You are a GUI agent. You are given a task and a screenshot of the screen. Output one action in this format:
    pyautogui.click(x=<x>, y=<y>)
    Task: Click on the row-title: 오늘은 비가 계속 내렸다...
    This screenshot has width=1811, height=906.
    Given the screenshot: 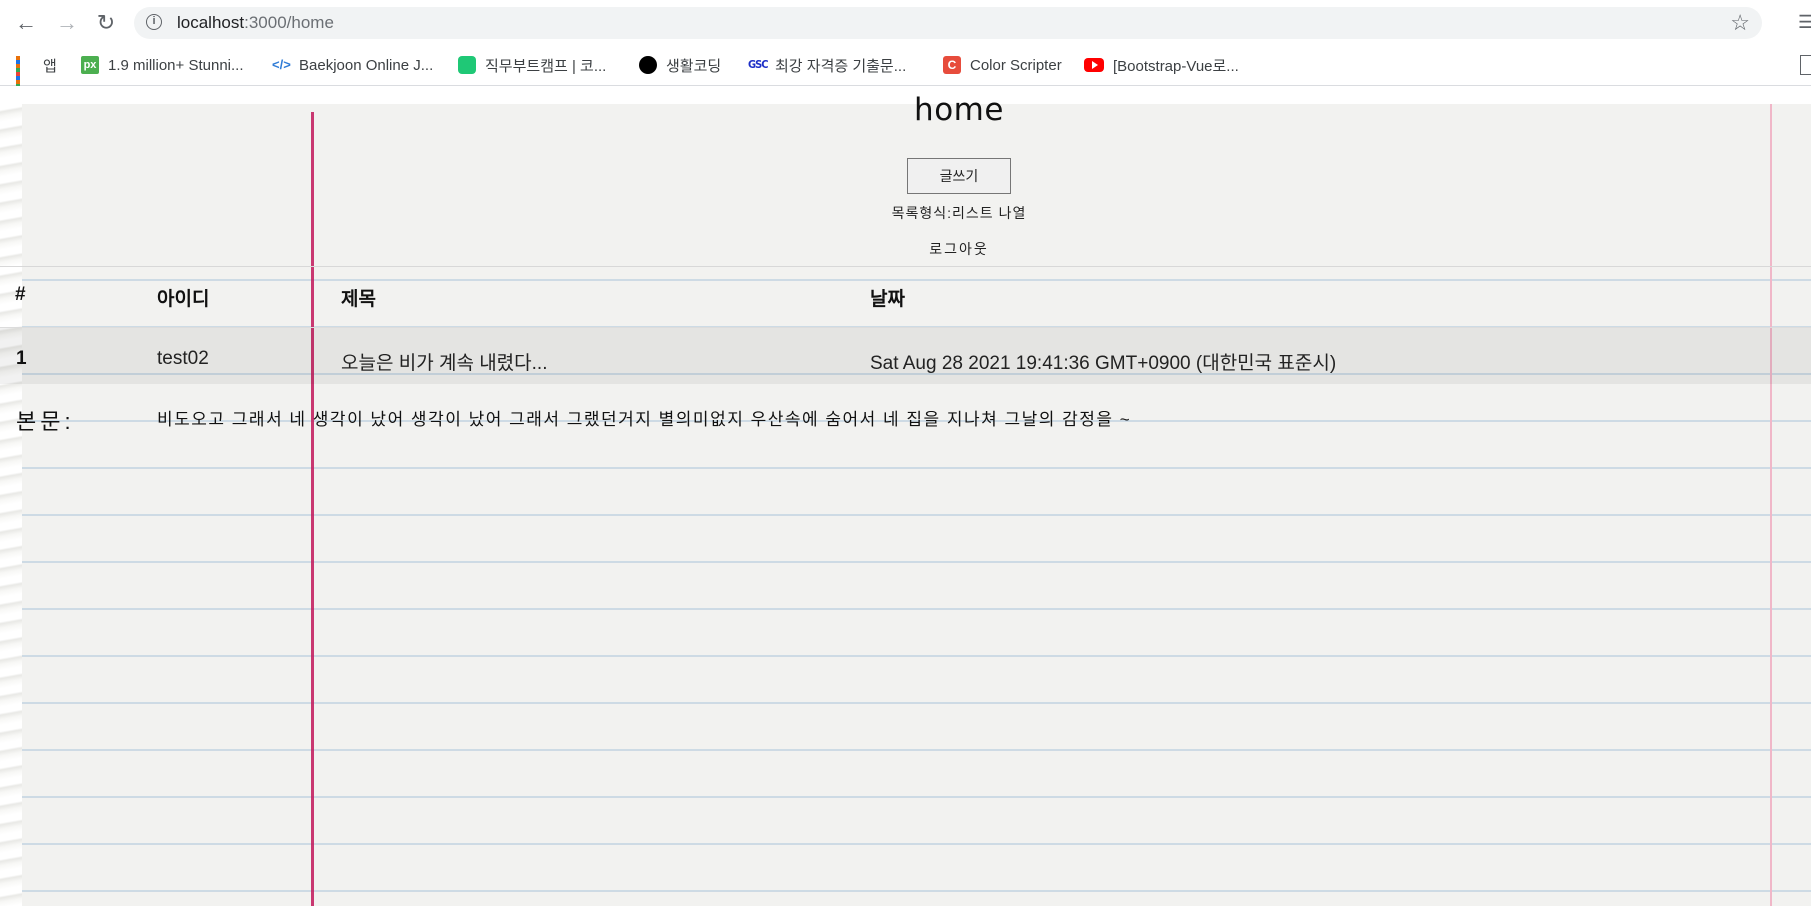 What is the action you would take?
    pyautogui.click(x=444, y=361)
    